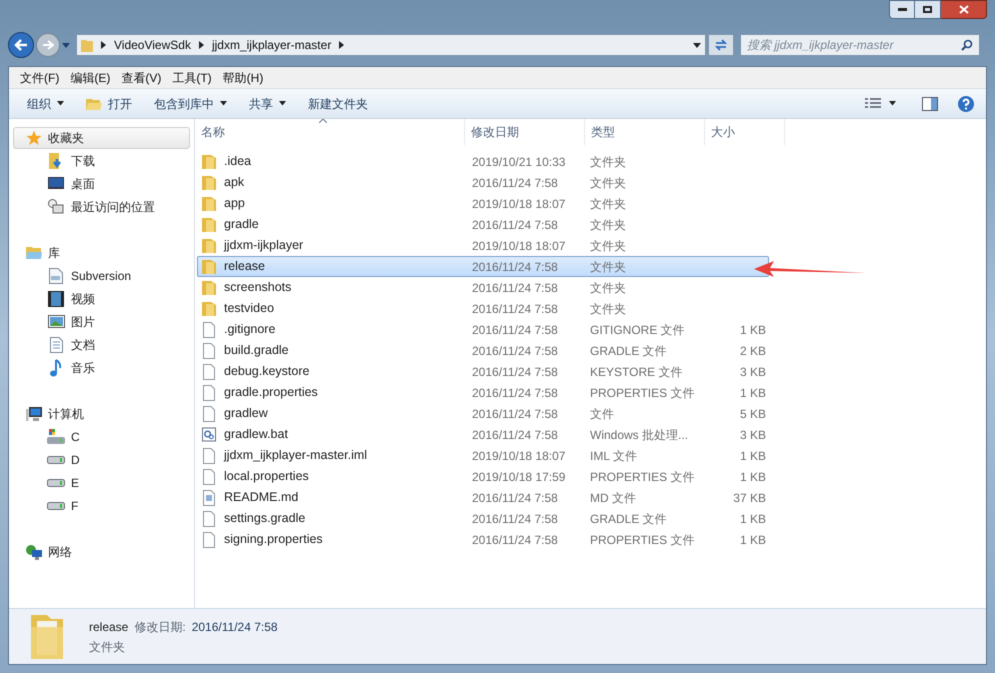 The height and width of the screenshot is (673, 995). Describe the element at coordinates (483, 497) in the screenshot. I see `file-row: README.md 2016/11/24 7:58 MD 文件 37 KB` at that location.